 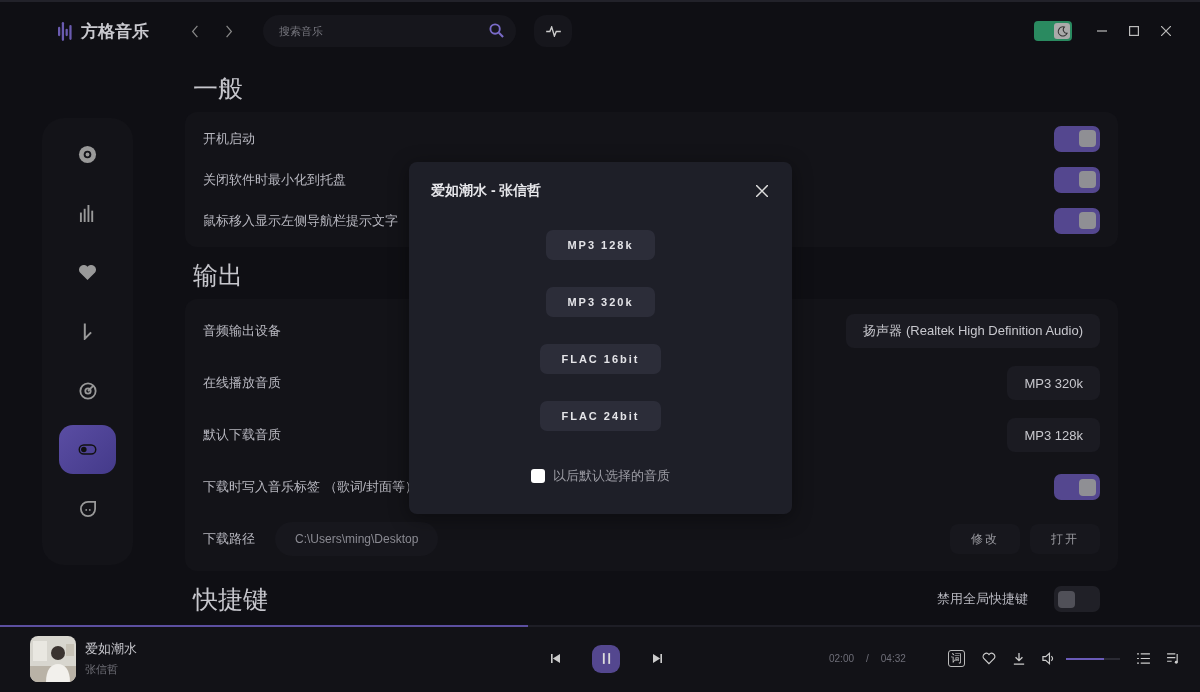 What do you see at coordinates (600, 302) in the screenshot?
I see `quality-option-button: MP3 320k` at bounding box center [600, 302].